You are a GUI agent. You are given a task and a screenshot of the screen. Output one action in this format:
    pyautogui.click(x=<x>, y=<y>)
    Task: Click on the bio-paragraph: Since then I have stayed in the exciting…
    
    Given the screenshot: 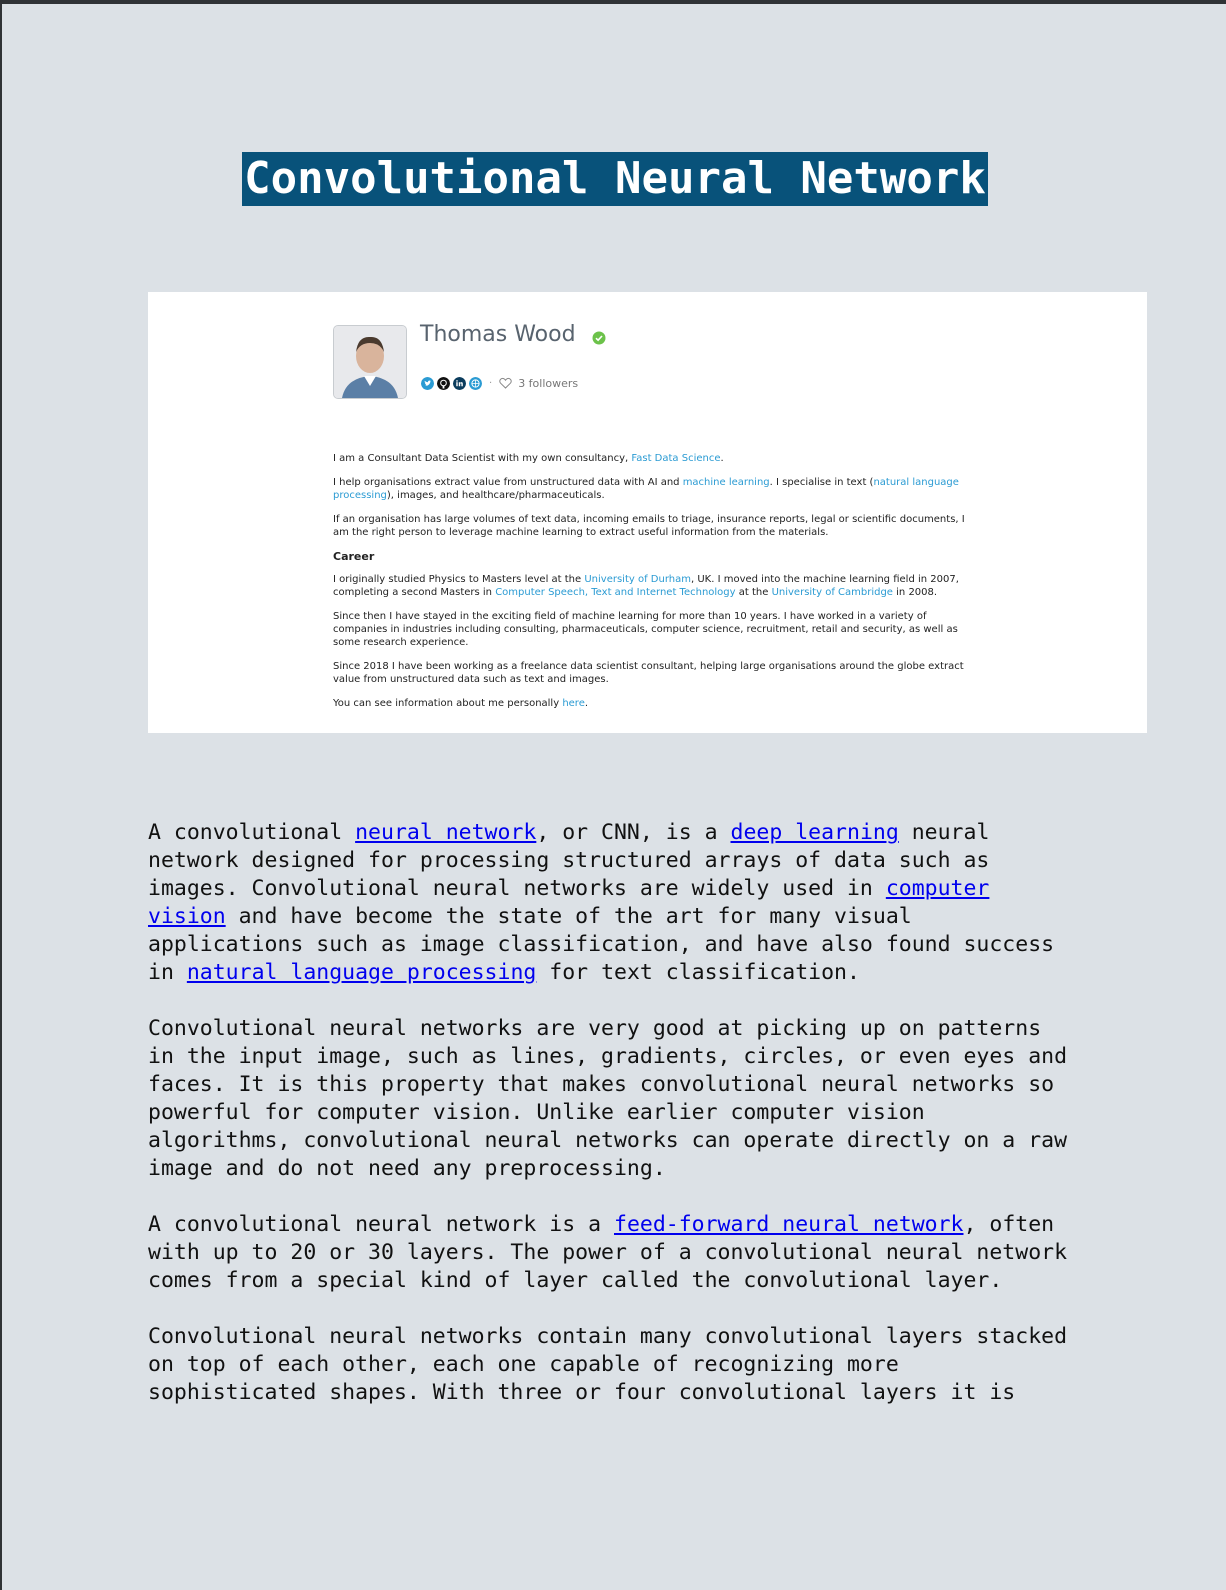 What is the action you would take?
    pyautogui.click(x=645, y=629)
    